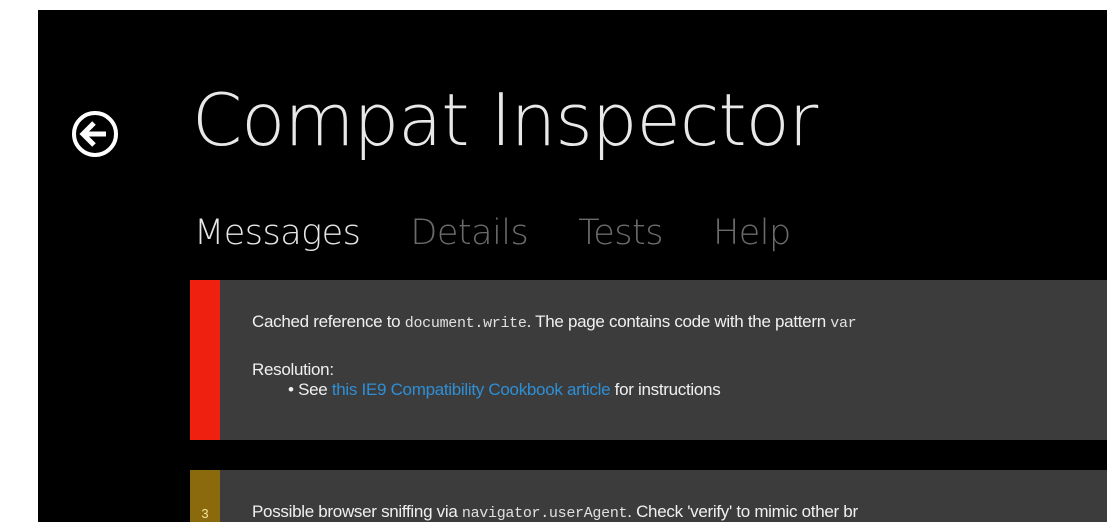 The image size is (1107, 522). What do you see at coordinates (843, 323) in the screenshot?
I see `code-snippet: var` at bounding box center [843, 323].